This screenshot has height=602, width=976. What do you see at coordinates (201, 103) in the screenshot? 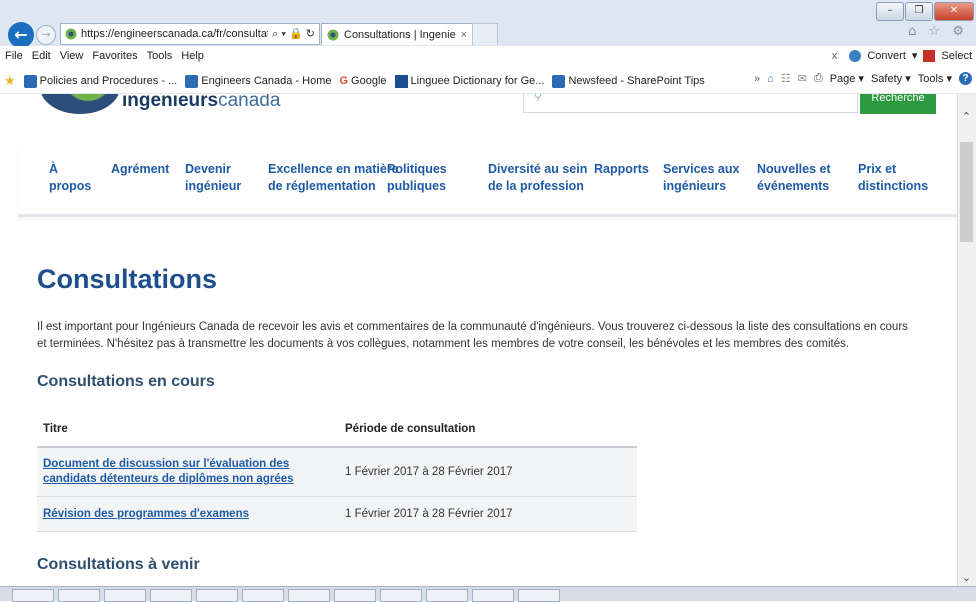
I see `site-brand: ingenieurscanada` at bounding box center [201, 103].